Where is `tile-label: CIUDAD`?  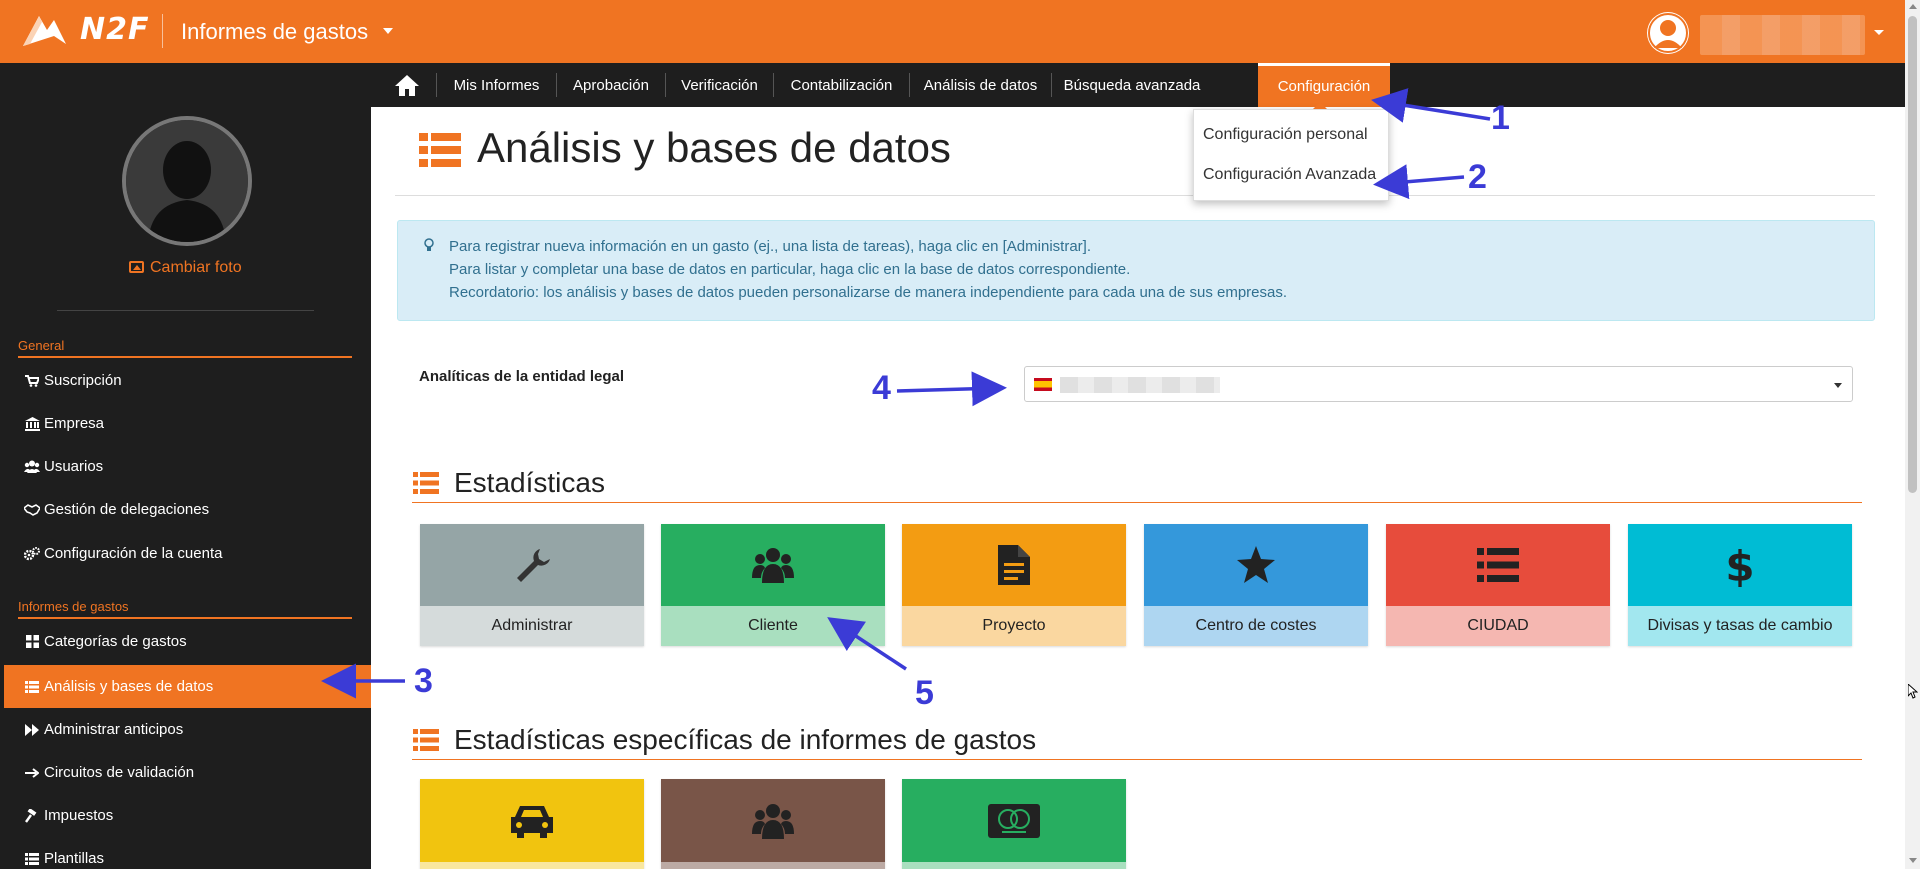 tile-label: CIUDAD is located at coordinates (1498, 626).